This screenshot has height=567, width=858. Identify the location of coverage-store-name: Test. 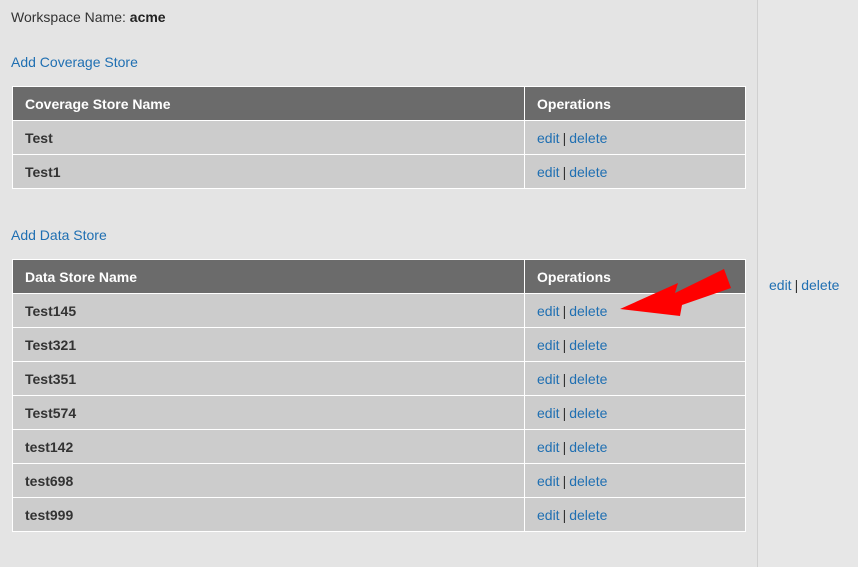
(268, 137).